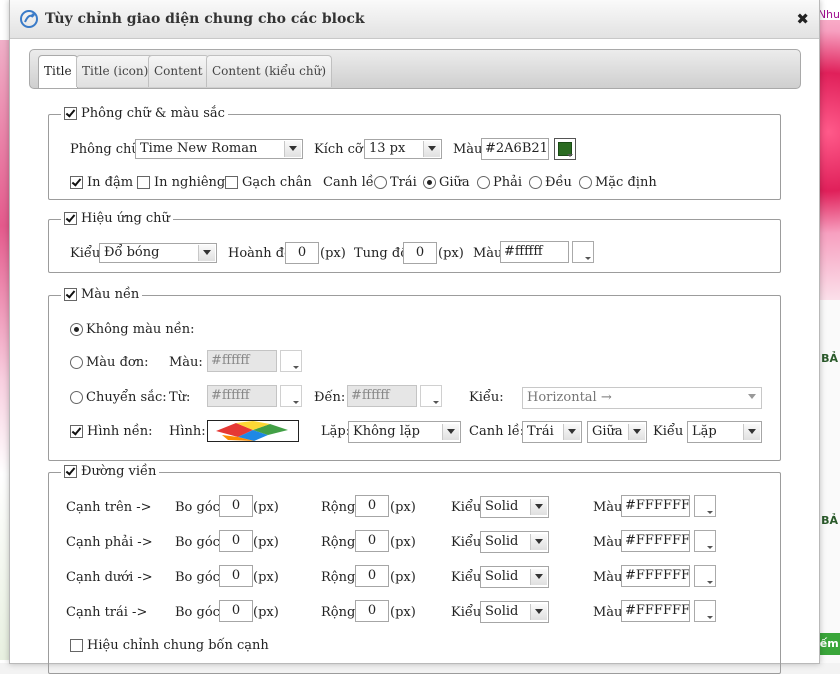 This screenshot has width=840, height=674. What do you see at coordinates (219, 149) in the screenshot?
I see `font-family-select: Time New Roman` at bounding box center [219, 149].